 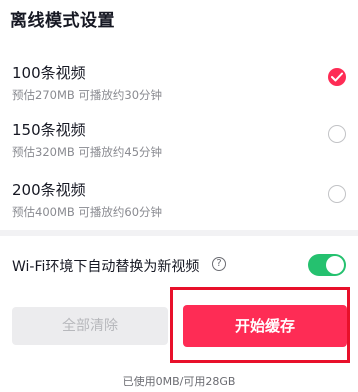 What do you see at coordinates (49, 73) in the screenshot?
I see `option-label: 100条视频` at bounding box center [49, 73].